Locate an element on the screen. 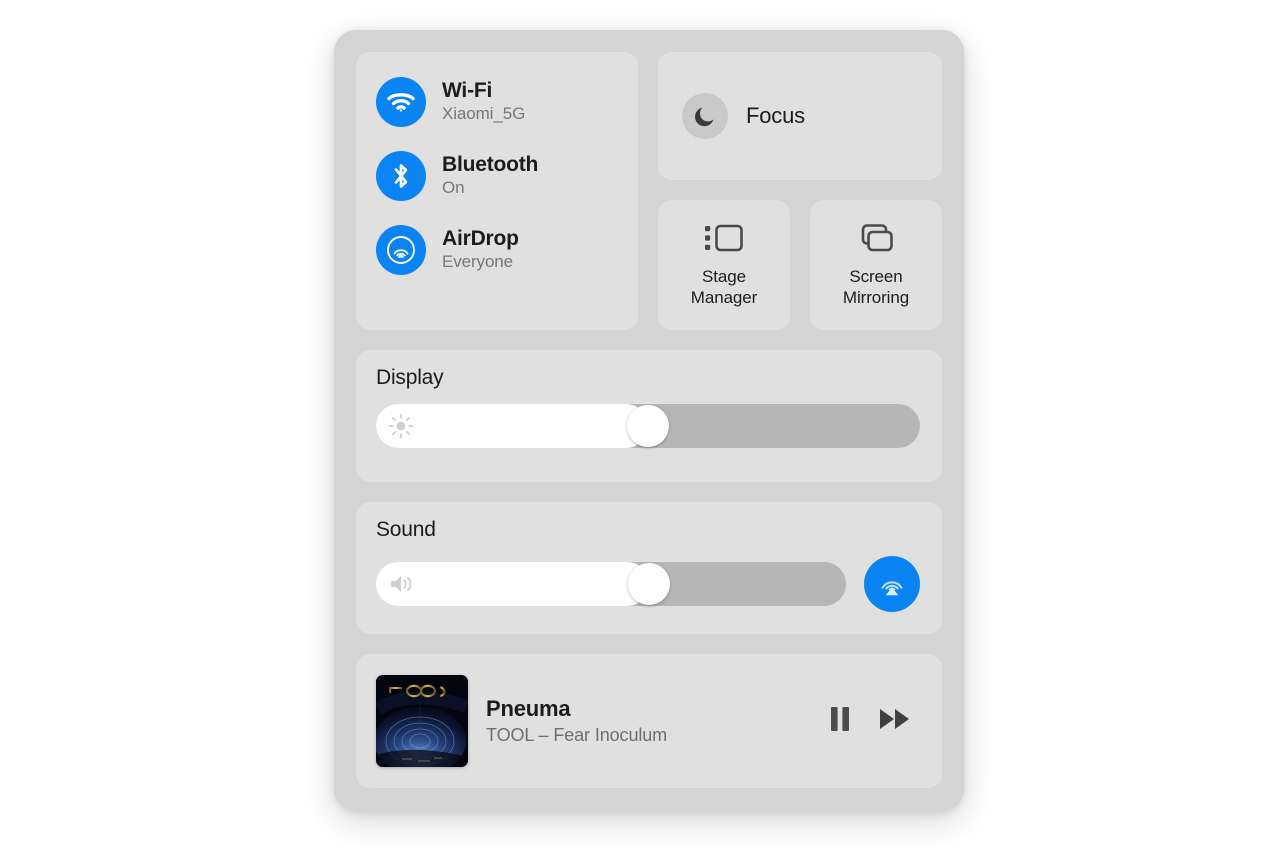 This screenshot has height=853, width=1280. brightness-slider-fill is located at coordinates (512, 426).